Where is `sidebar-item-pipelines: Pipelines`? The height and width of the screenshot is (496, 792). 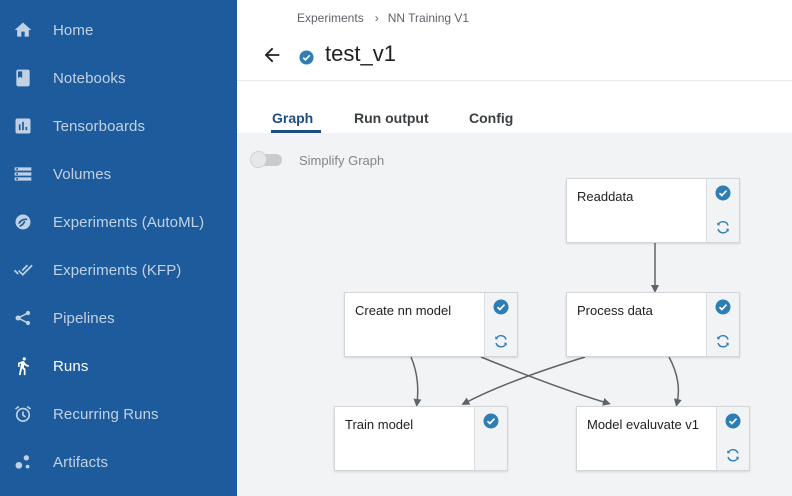 sidebar-item-pipelines: Pipelines is located at coordinates (118, 318).